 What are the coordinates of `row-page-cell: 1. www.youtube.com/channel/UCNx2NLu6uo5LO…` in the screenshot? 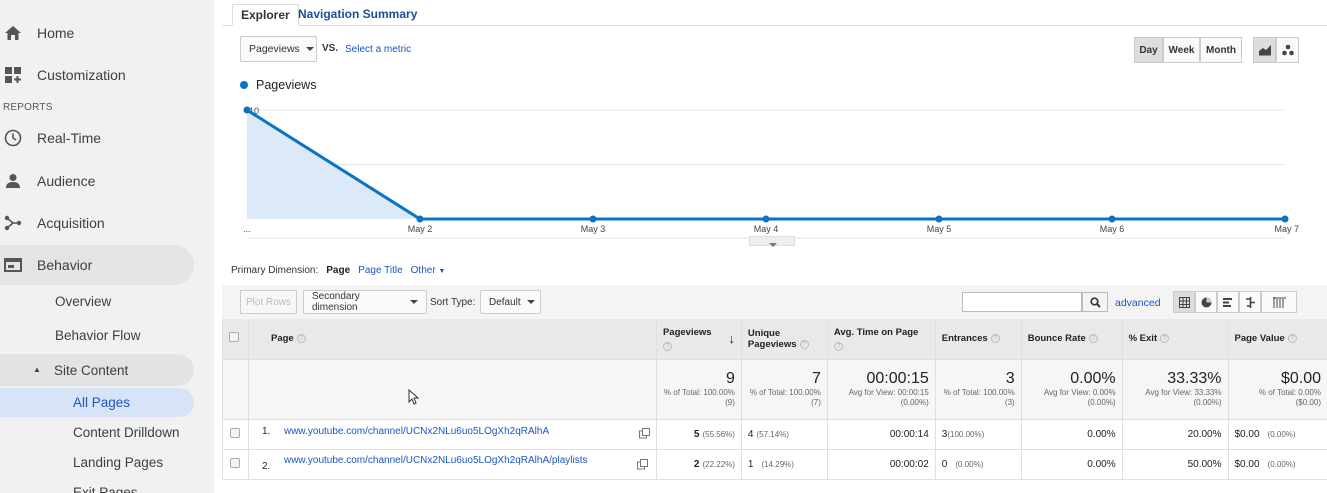 It's located at (452, 434).